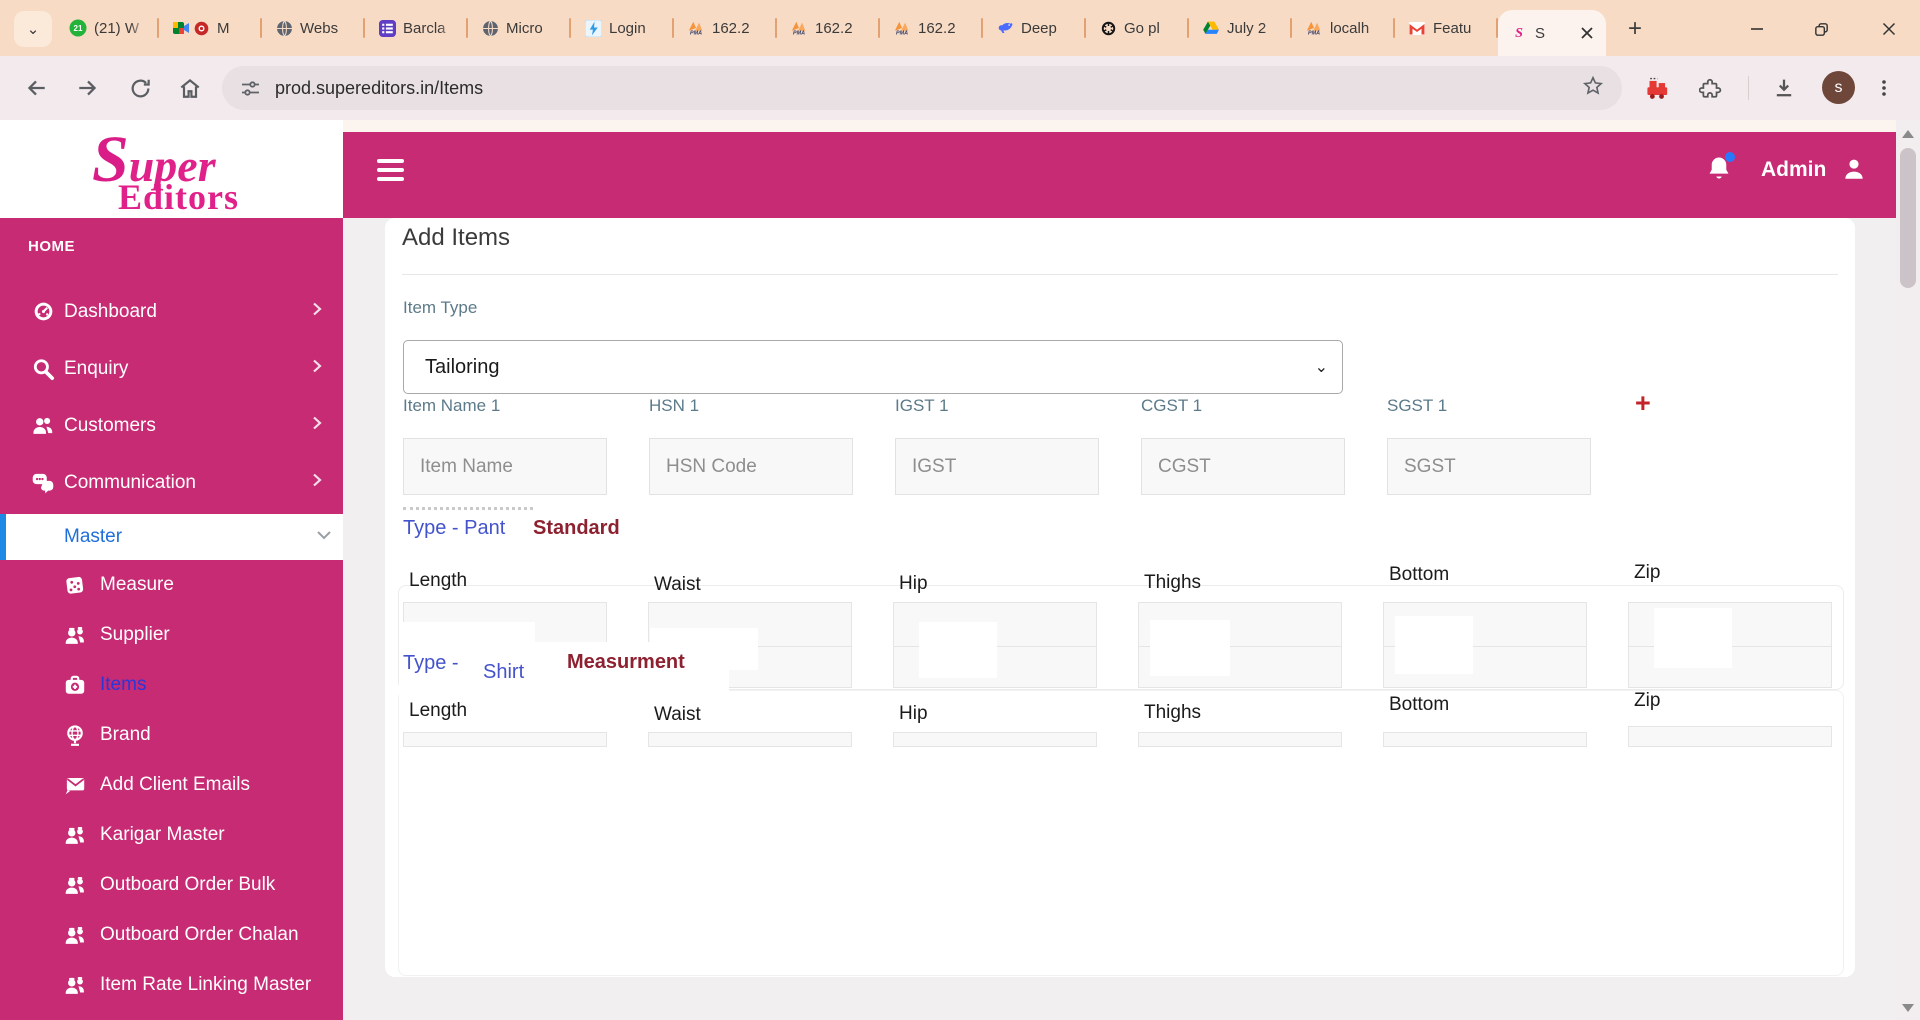  Describe the element at coordinates (503, 672) in the screenshot. I see `shirt-type-link-name: Shirt` at that location.